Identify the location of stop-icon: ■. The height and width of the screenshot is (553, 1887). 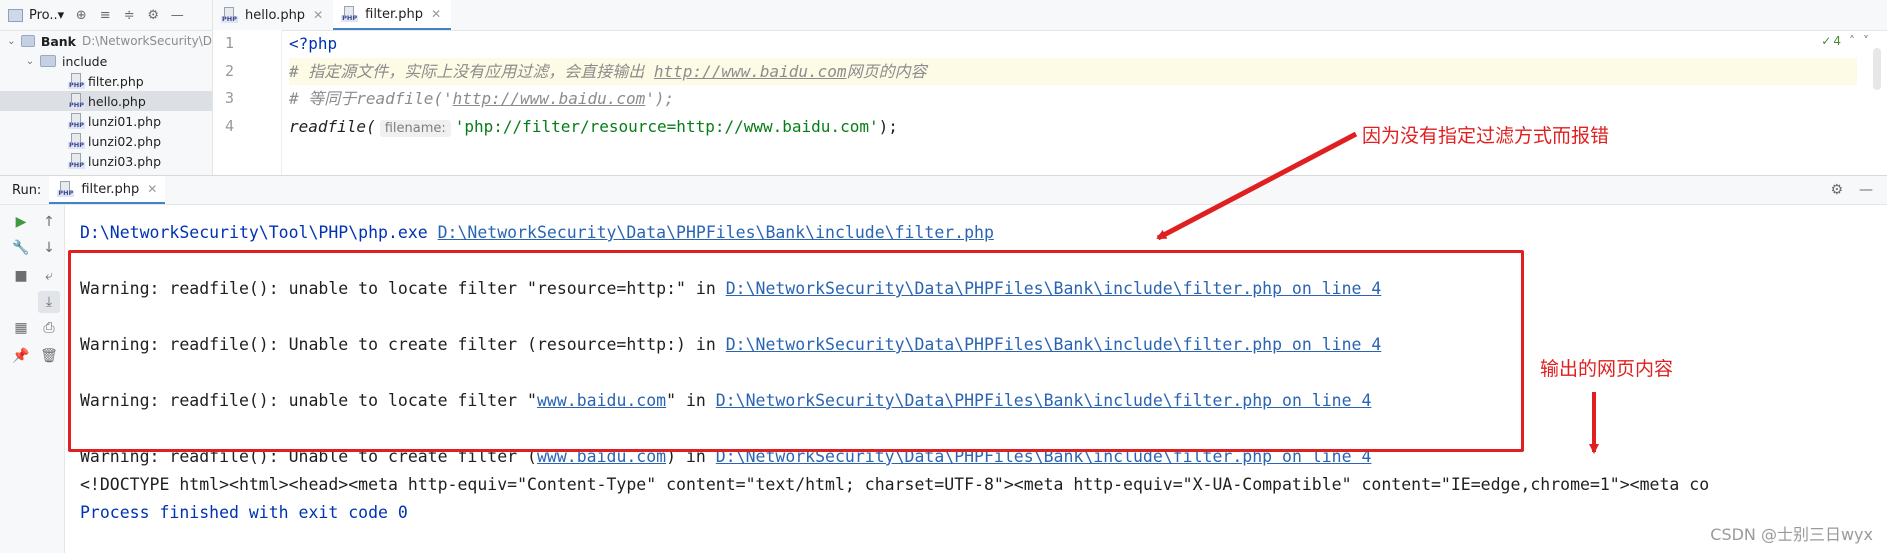
(21, 276).